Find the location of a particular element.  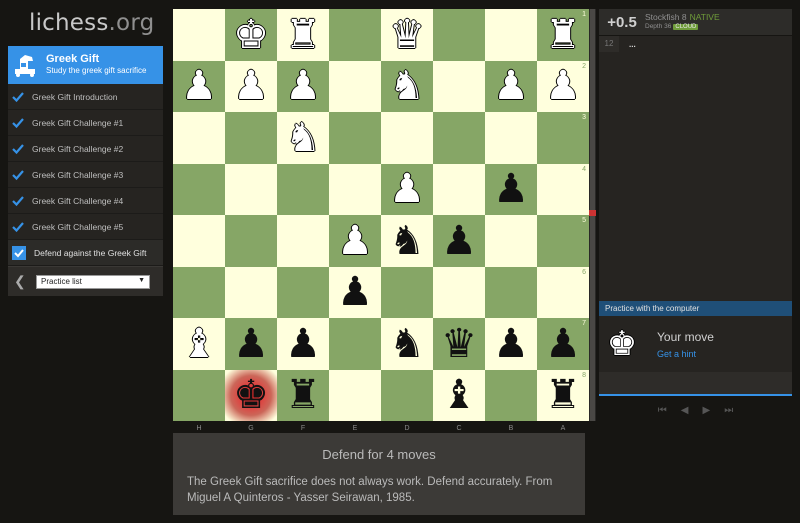

chapter-item: Greek Gift Challenge #5 is located at coordinates (85, 227).